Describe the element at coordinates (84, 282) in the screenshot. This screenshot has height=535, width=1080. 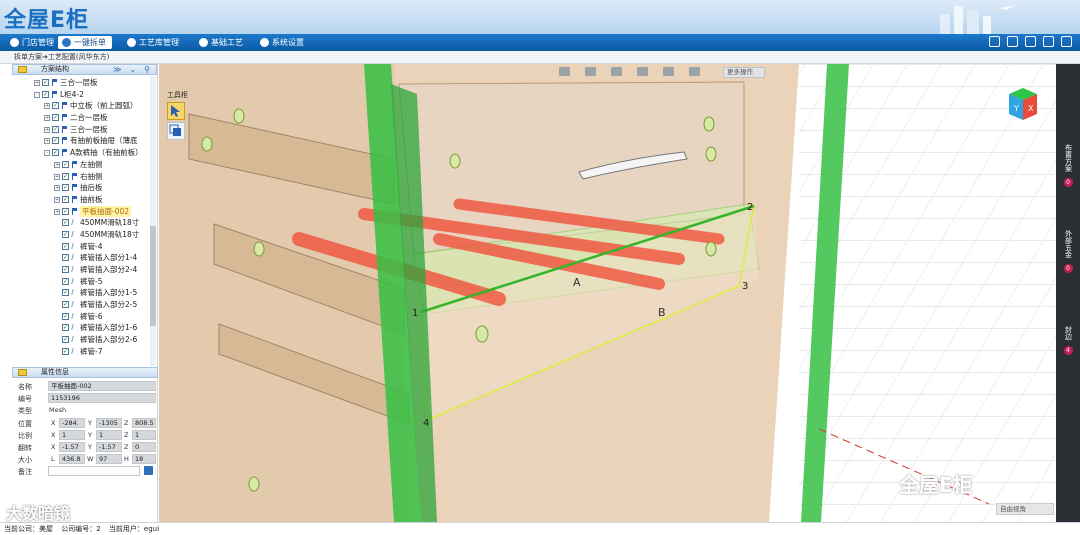
I see `tree-node: ✓ 裤管-5` at that location.